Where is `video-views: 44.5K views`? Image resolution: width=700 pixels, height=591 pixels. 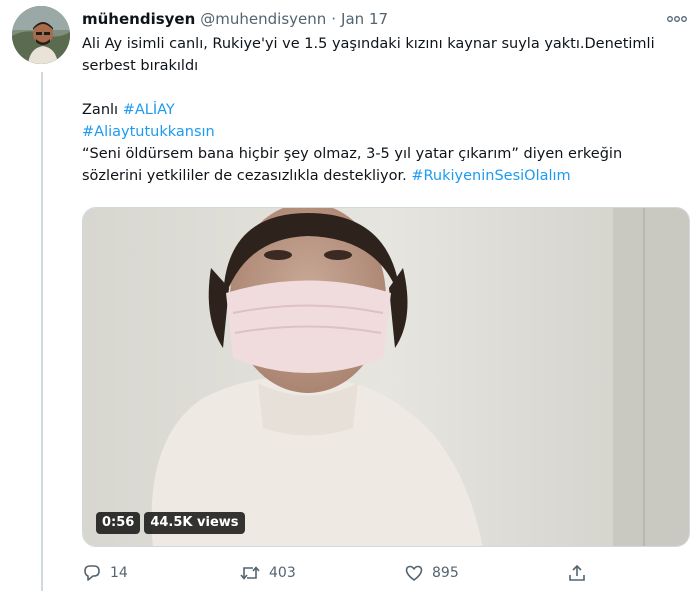 video-views: 44.5K views is located at coordinates (194, 523).